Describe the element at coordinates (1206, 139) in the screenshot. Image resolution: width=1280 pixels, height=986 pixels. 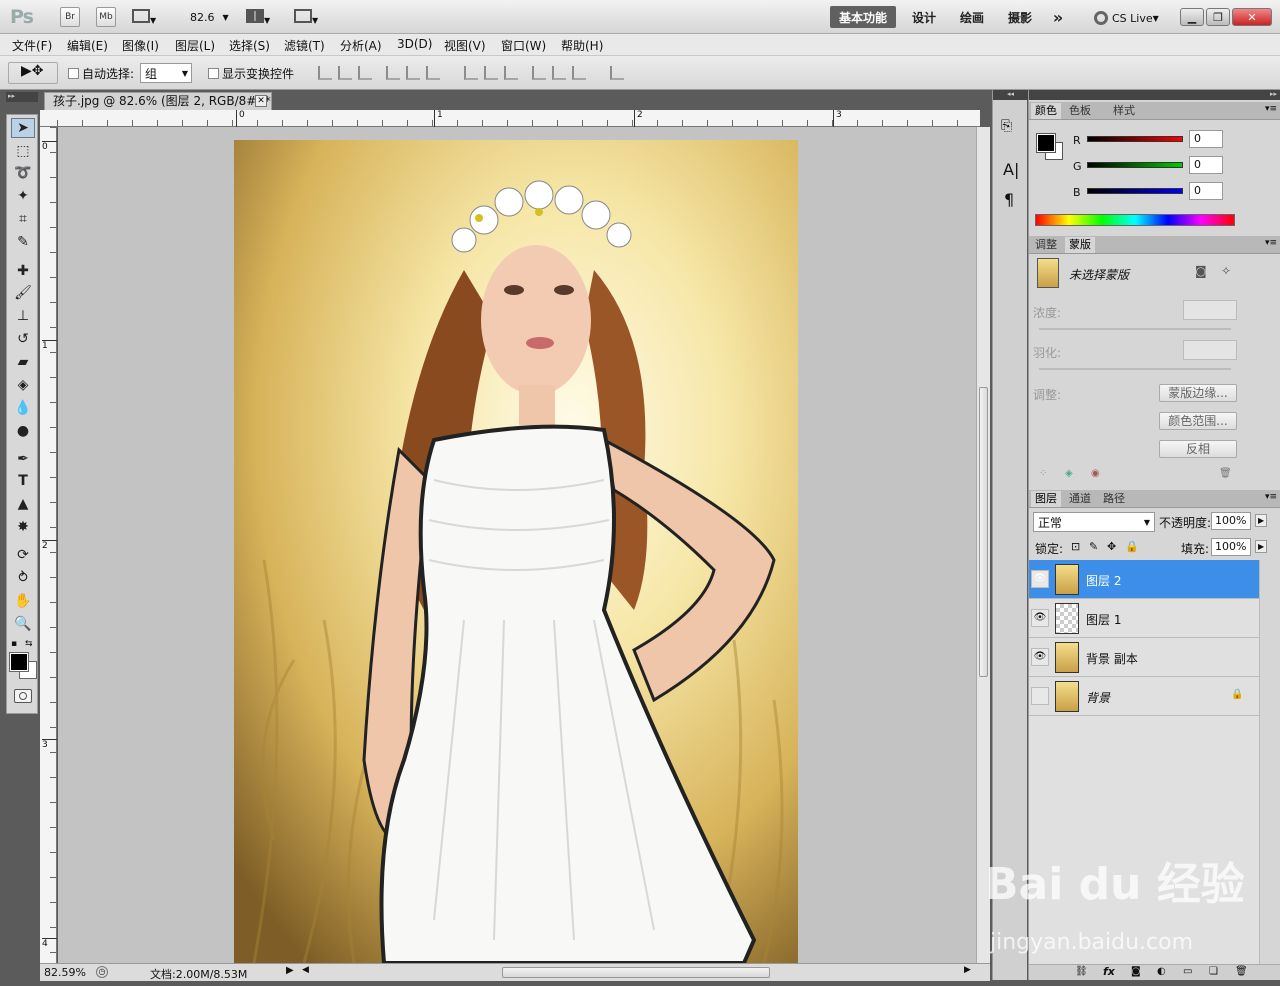
I see `r-value: 0` at that location.